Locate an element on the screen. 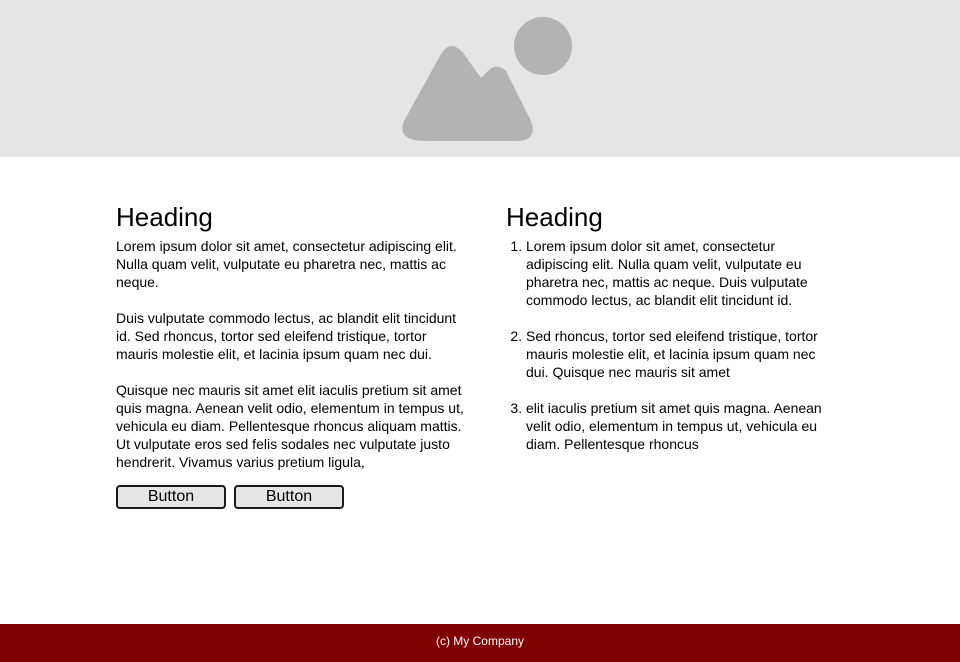 Image resolution: width=960 pixels, height=662 pixels. footer-copyright: (c) My Company is located at coordinates (479, 641).